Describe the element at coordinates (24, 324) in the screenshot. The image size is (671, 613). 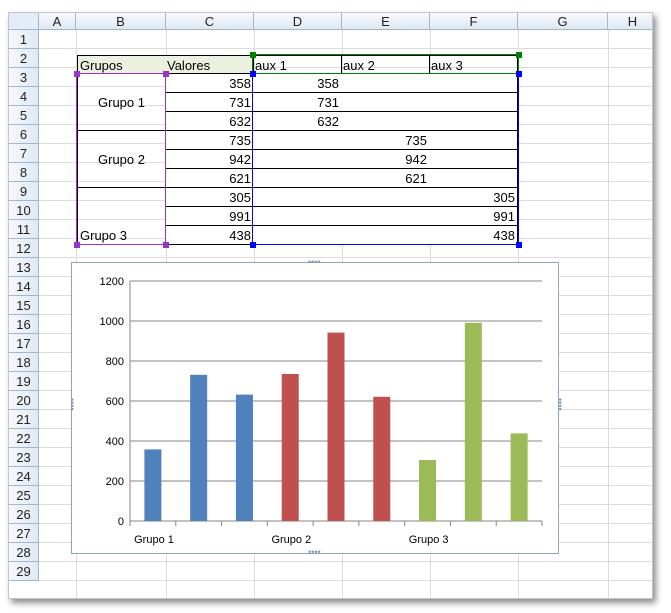
I see `row-header-16: 16` at that location.